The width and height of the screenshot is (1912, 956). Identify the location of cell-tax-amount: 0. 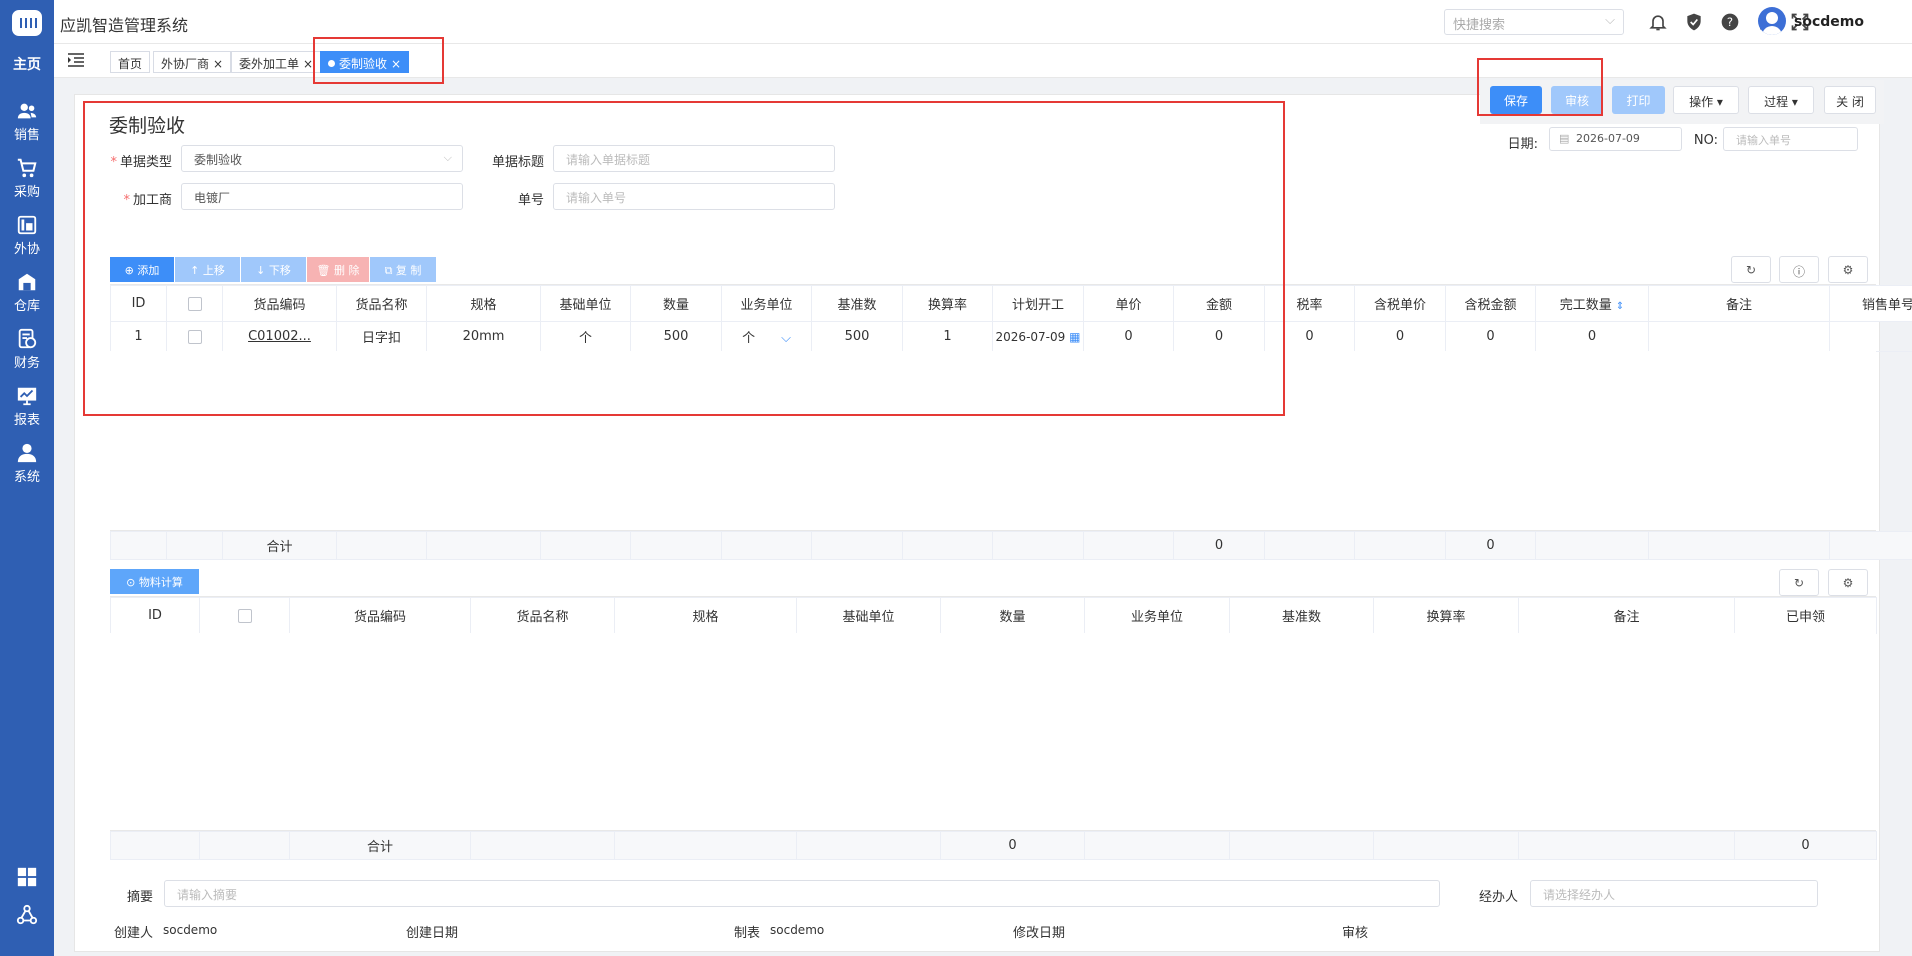
(1490, 336).